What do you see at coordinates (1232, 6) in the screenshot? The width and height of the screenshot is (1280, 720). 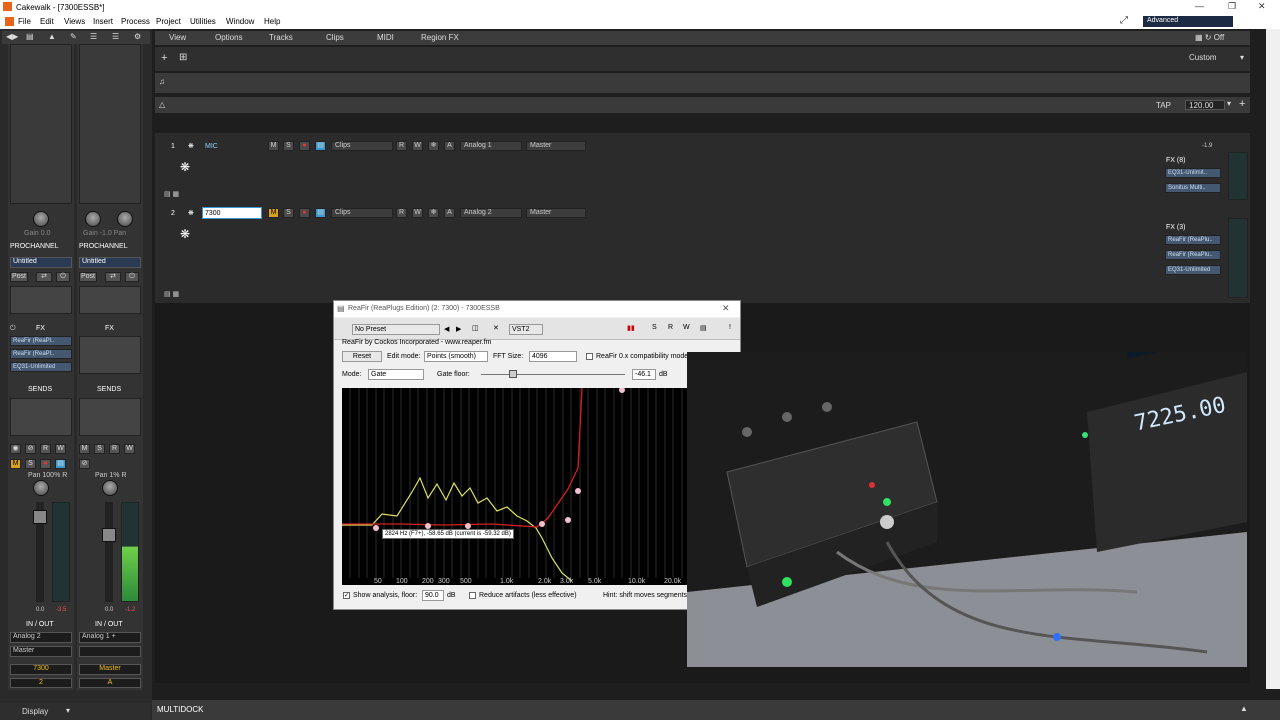 I see `restore-icon: ❐` at bounding box center [1232, 6].